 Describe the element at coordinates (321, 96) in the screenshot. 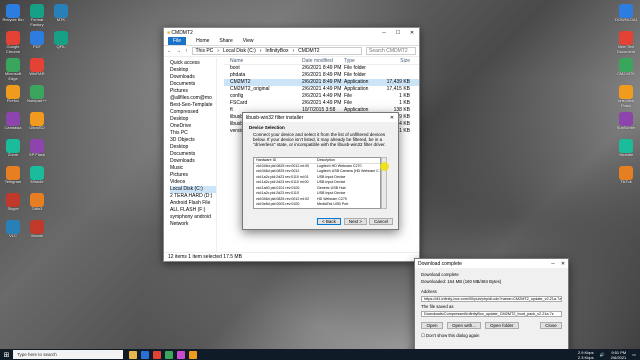

I see `file-row: config 2/6/2021 4:49 PM File 1 KB` at that location.